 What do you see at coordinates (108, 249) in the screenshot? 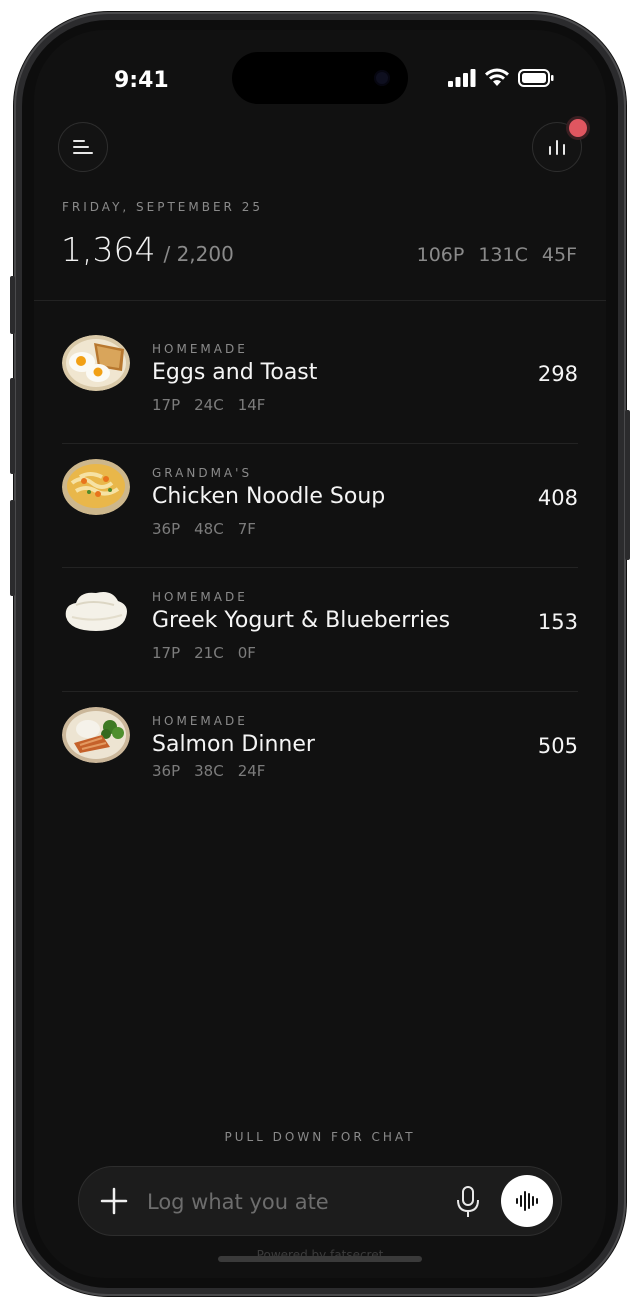
I see `calories-consumed: 1,364` at bounding box center [108, 249].